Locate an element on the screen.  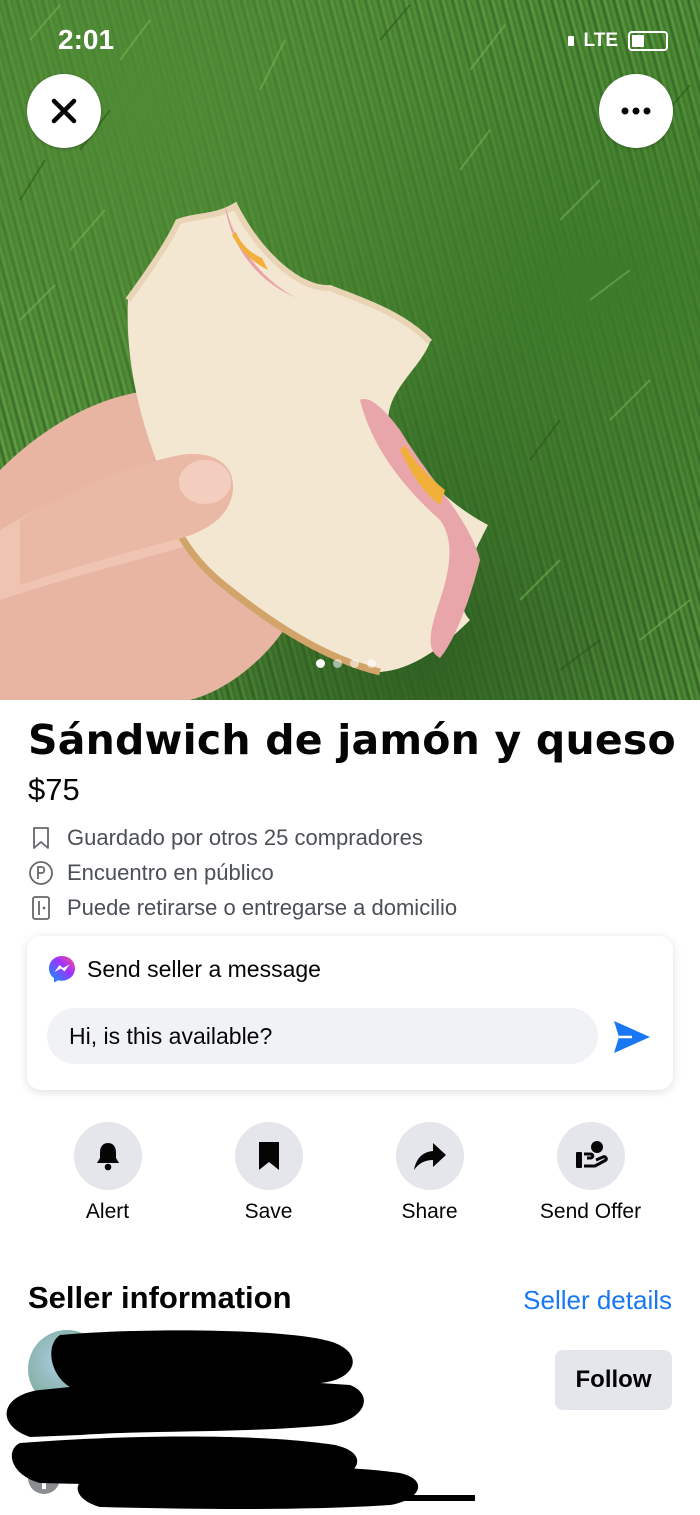
network-label: LTE is located at coordinates (600, 40).